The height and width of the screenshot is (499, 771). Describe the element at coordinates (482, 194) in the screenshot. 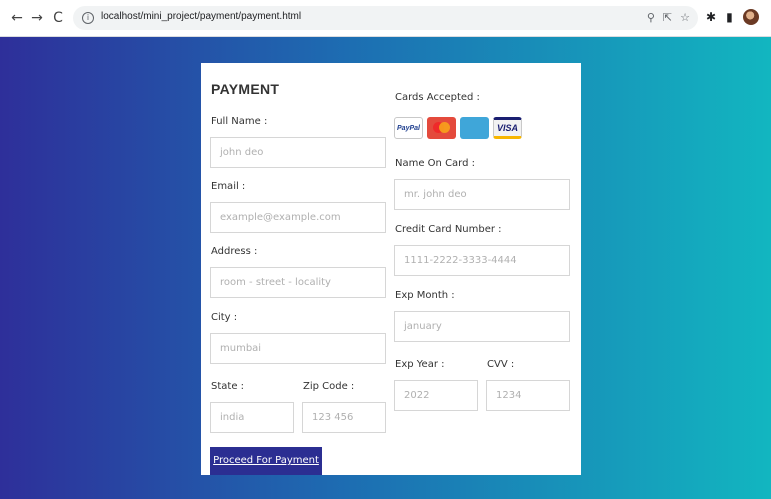

I see `name-on-card-input: mr. john deo` at that location.